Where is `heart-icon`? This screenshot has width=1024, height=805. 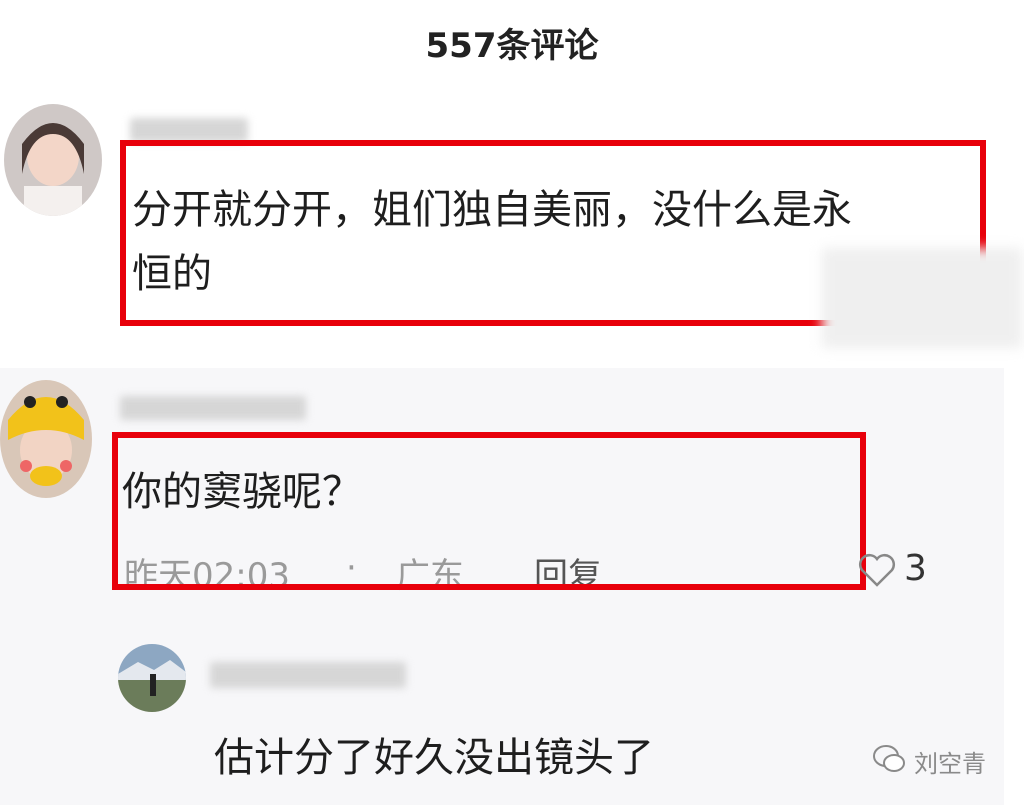
heart-icon is located at coordinates (877, 570).